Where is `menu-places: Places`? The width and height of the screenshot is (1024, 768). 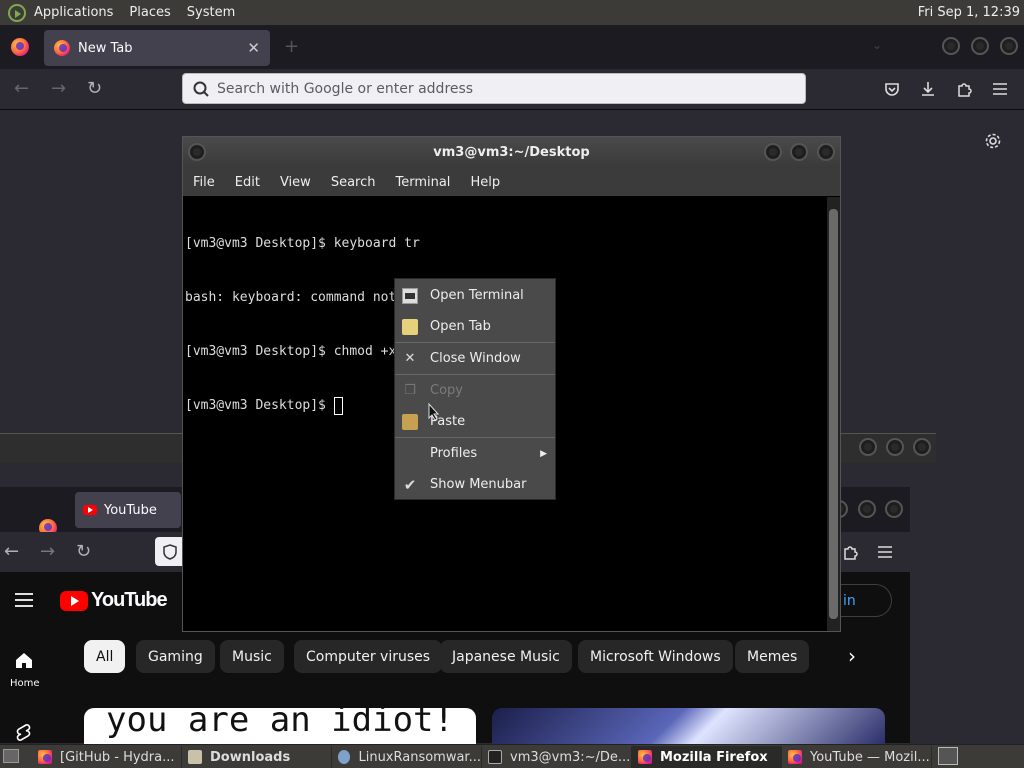
menu-places: Places is located at coordinates (149, 12).